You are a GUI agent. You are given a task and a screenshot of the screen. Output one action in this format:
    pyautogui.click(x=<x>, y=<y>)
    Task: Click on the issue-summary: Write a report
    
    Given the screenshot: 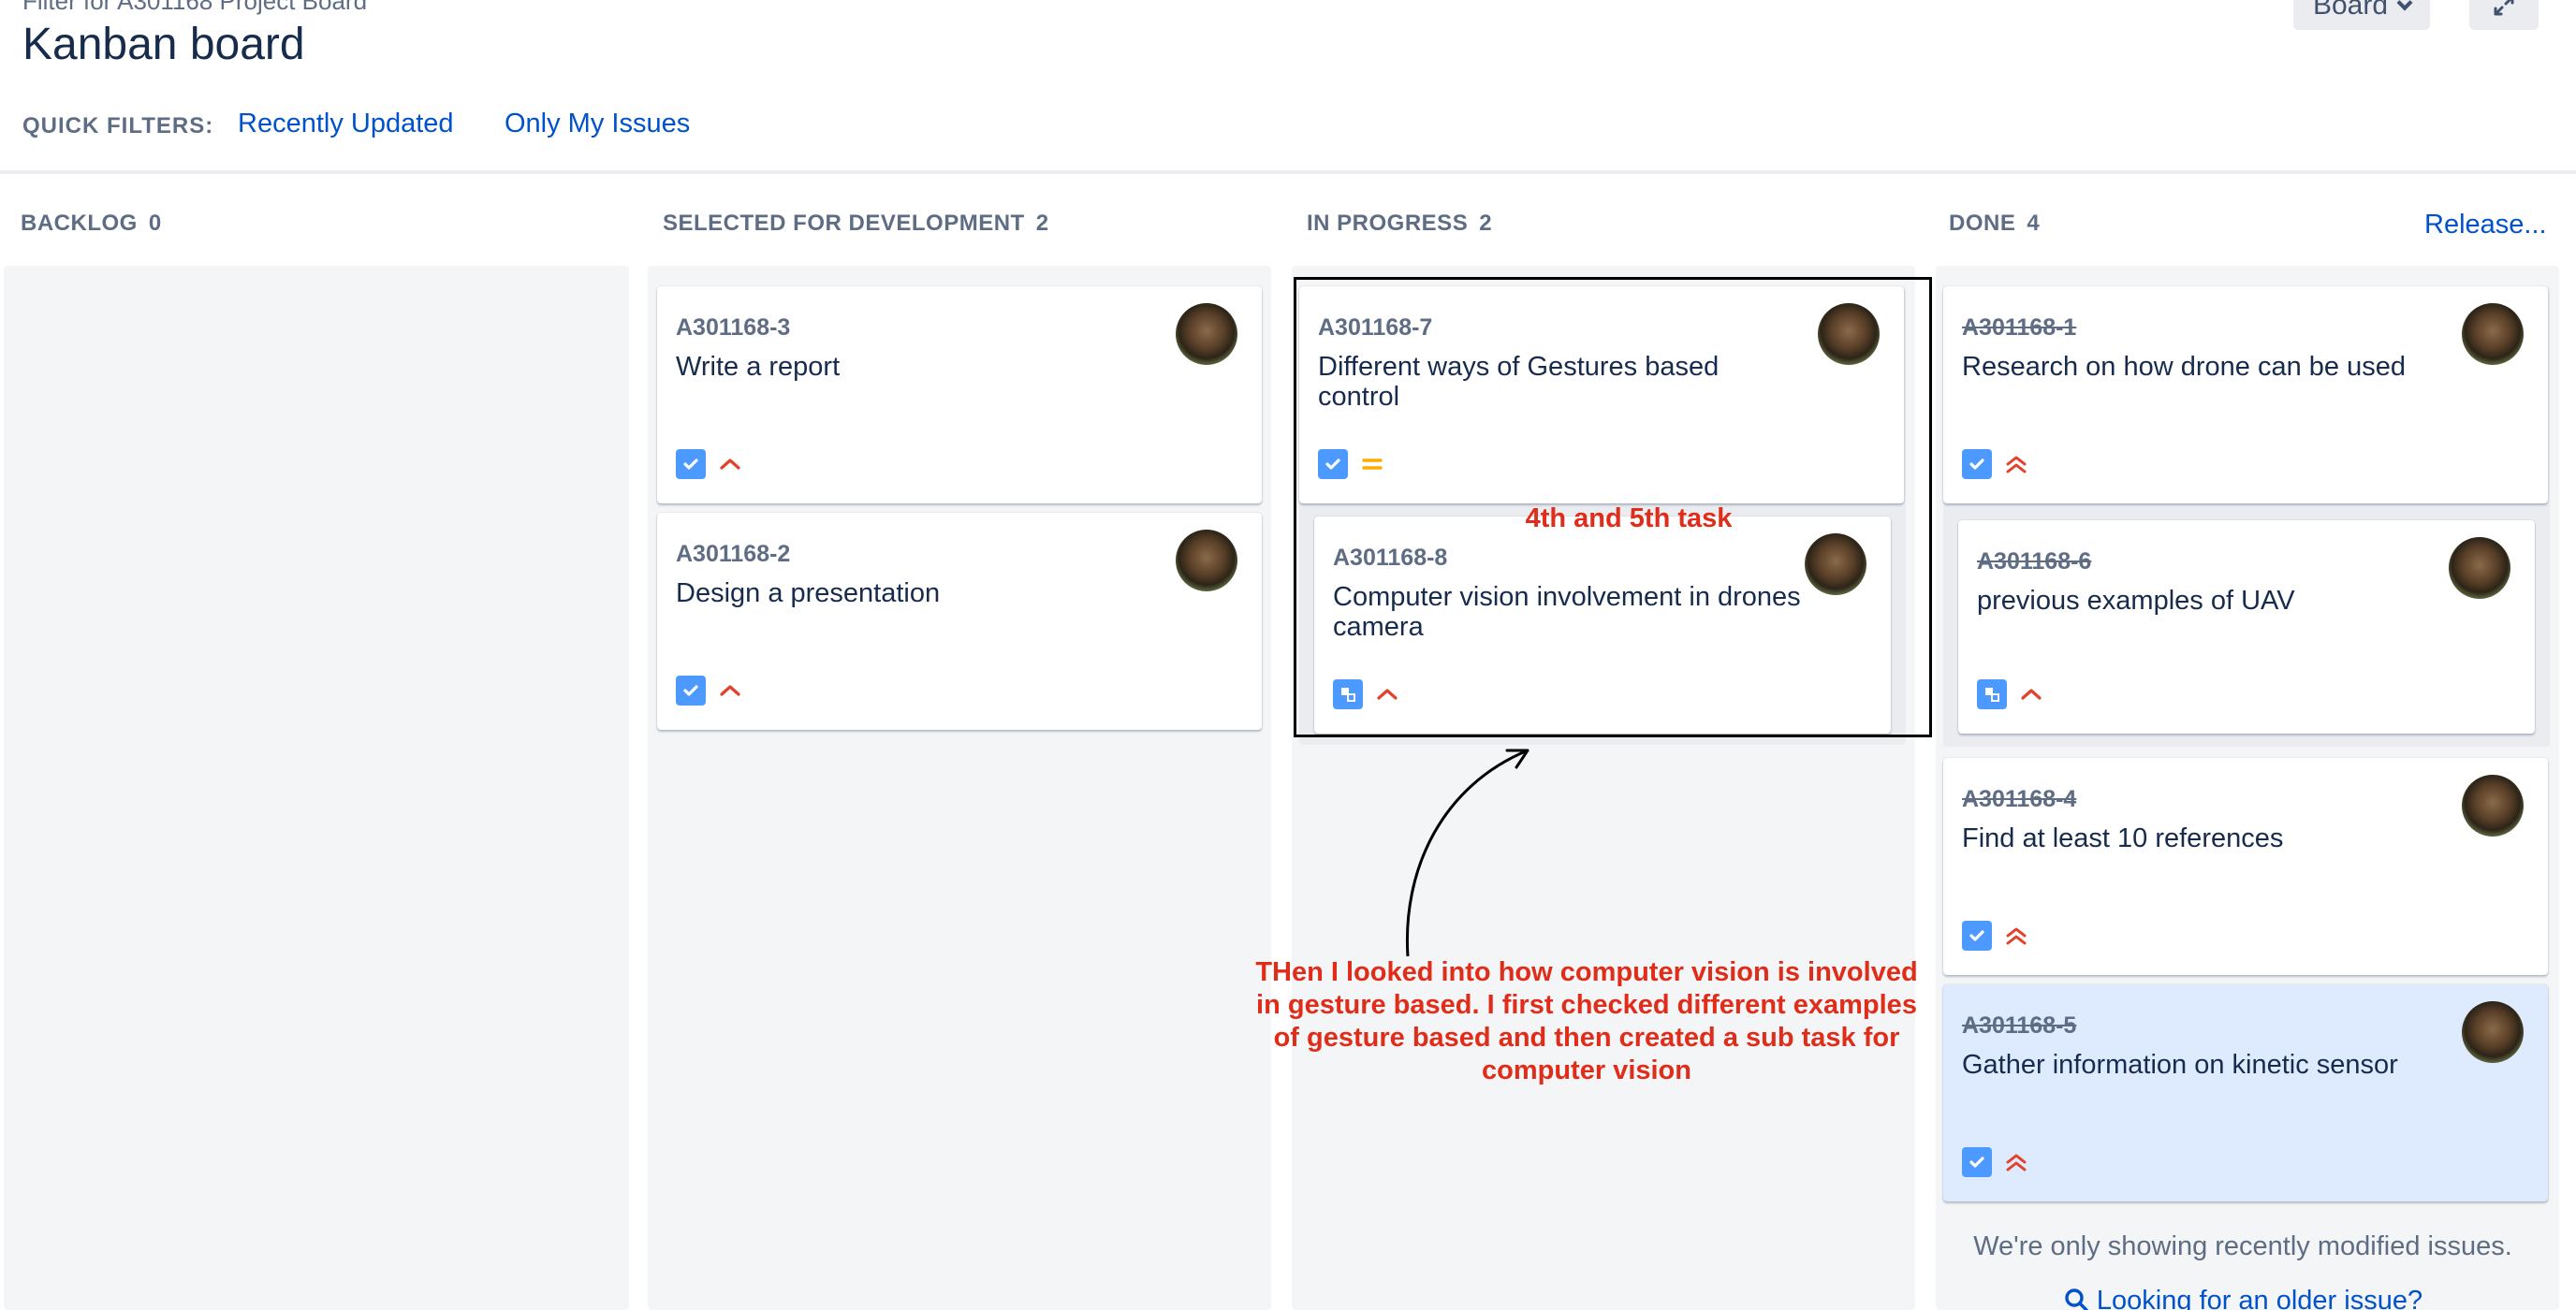 What is the action you would take?
    pyautogui.click(x=758, y=367)
    